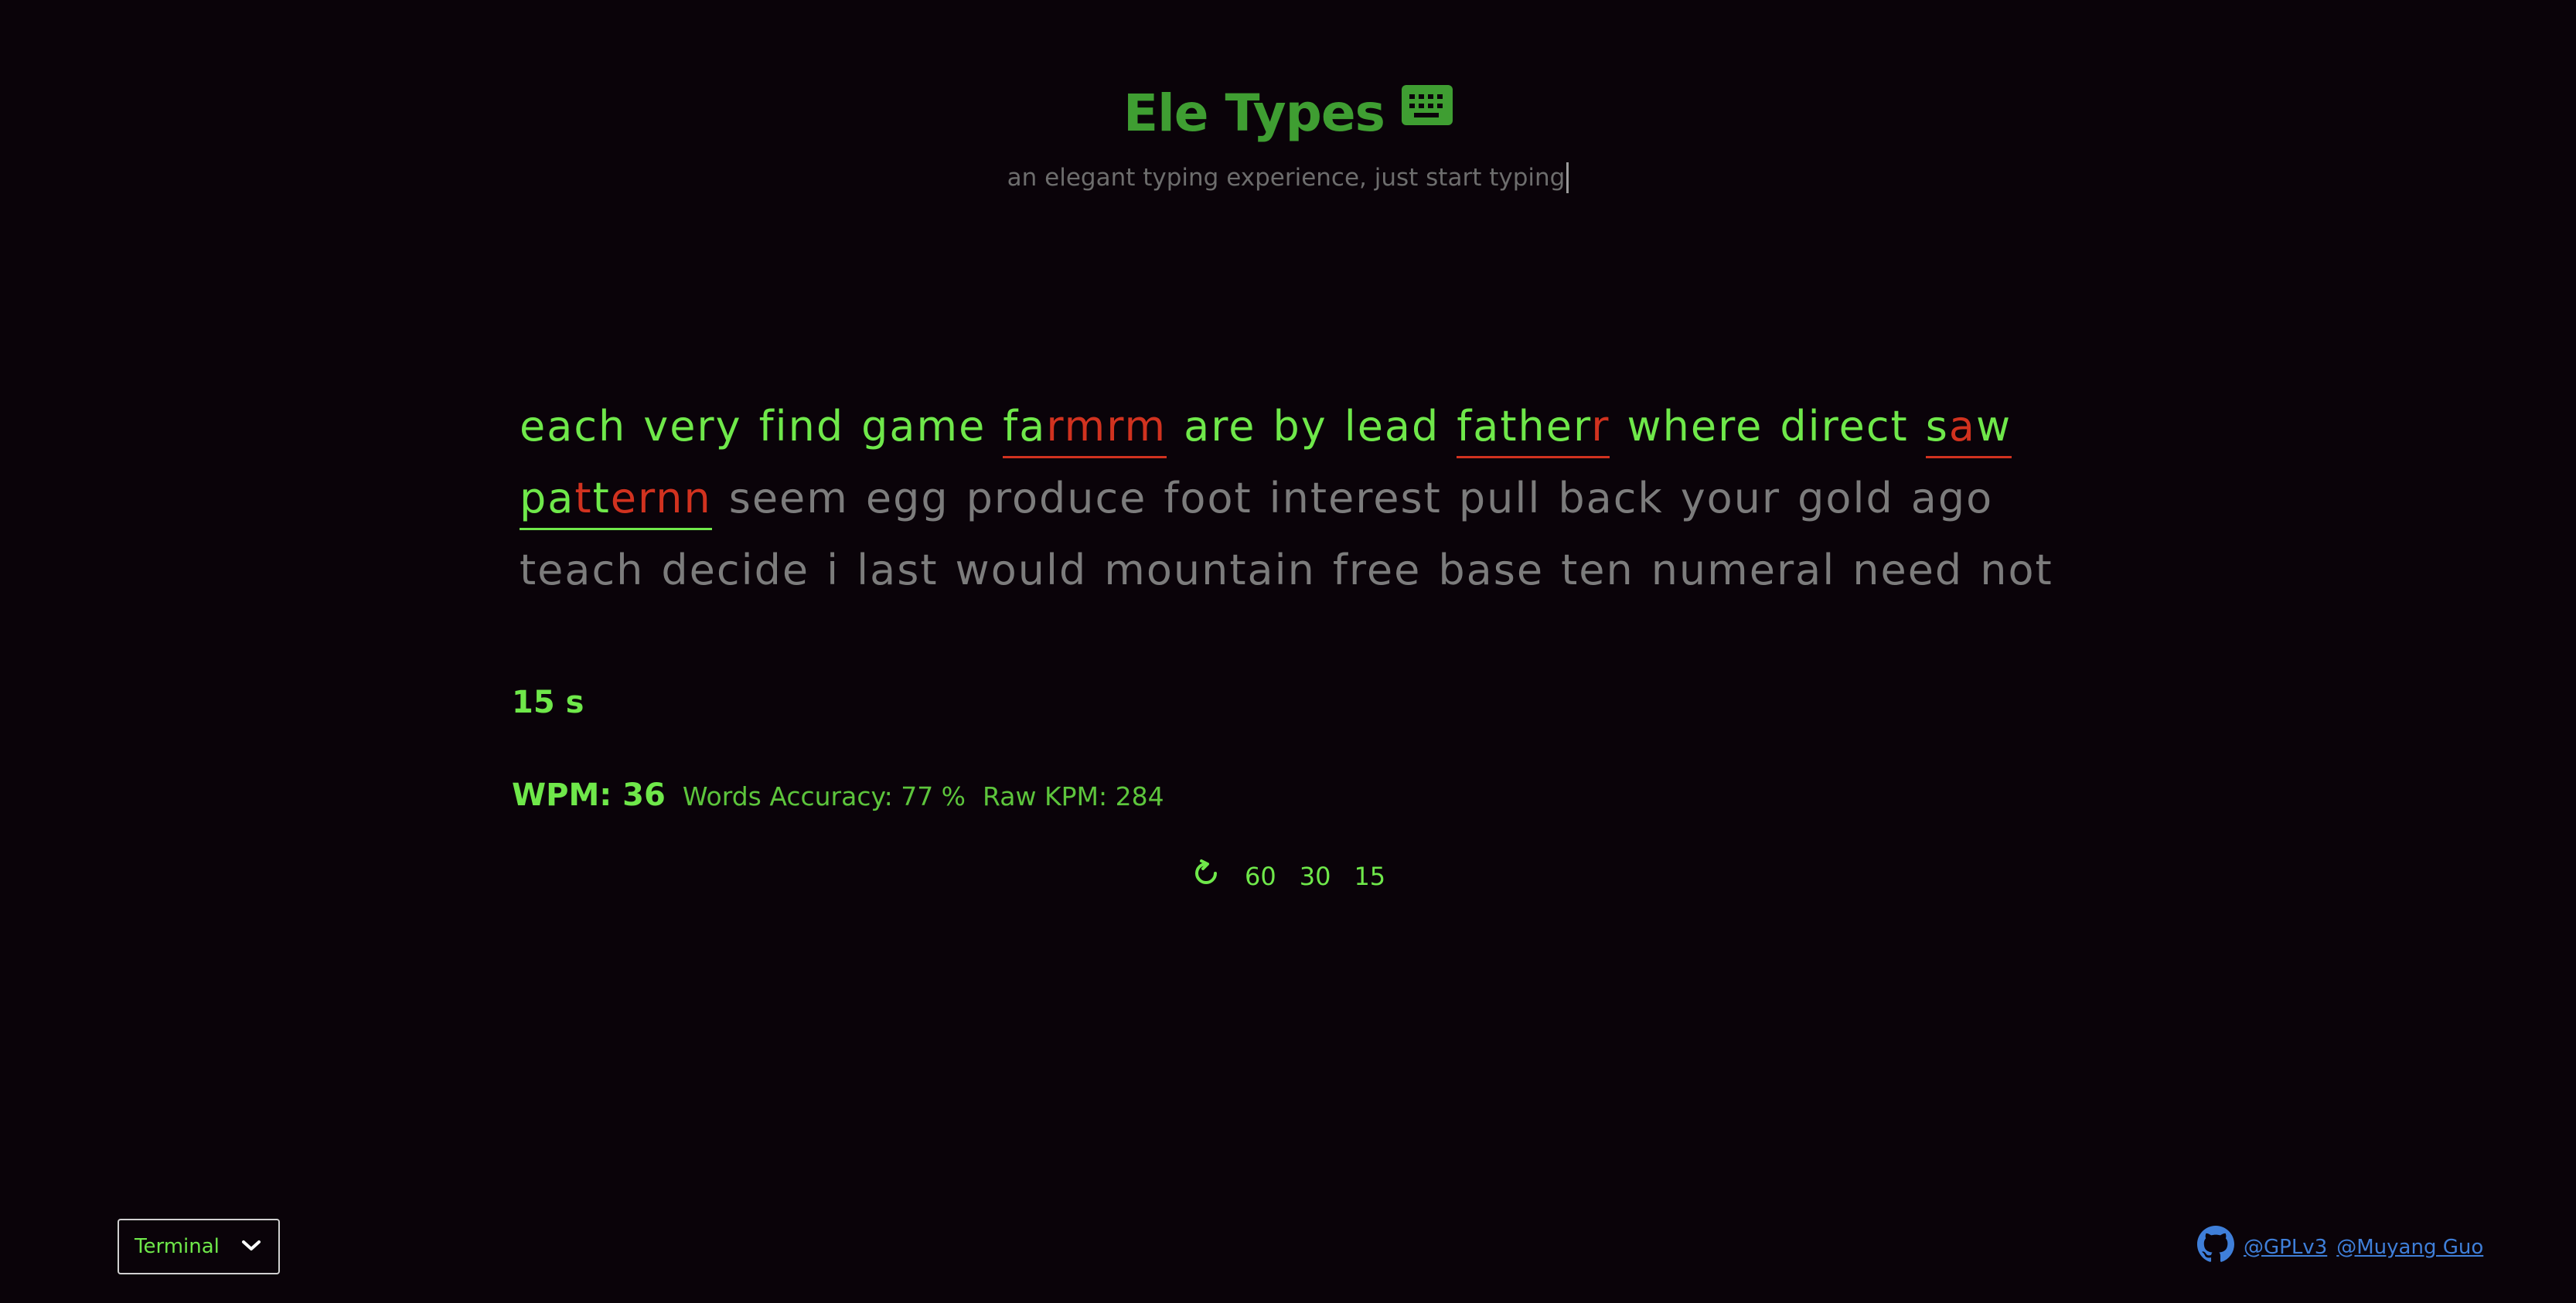 This screenshot has height=1303, width=2576. I want to click on duration-60-button: 60, so click(1260, 876).